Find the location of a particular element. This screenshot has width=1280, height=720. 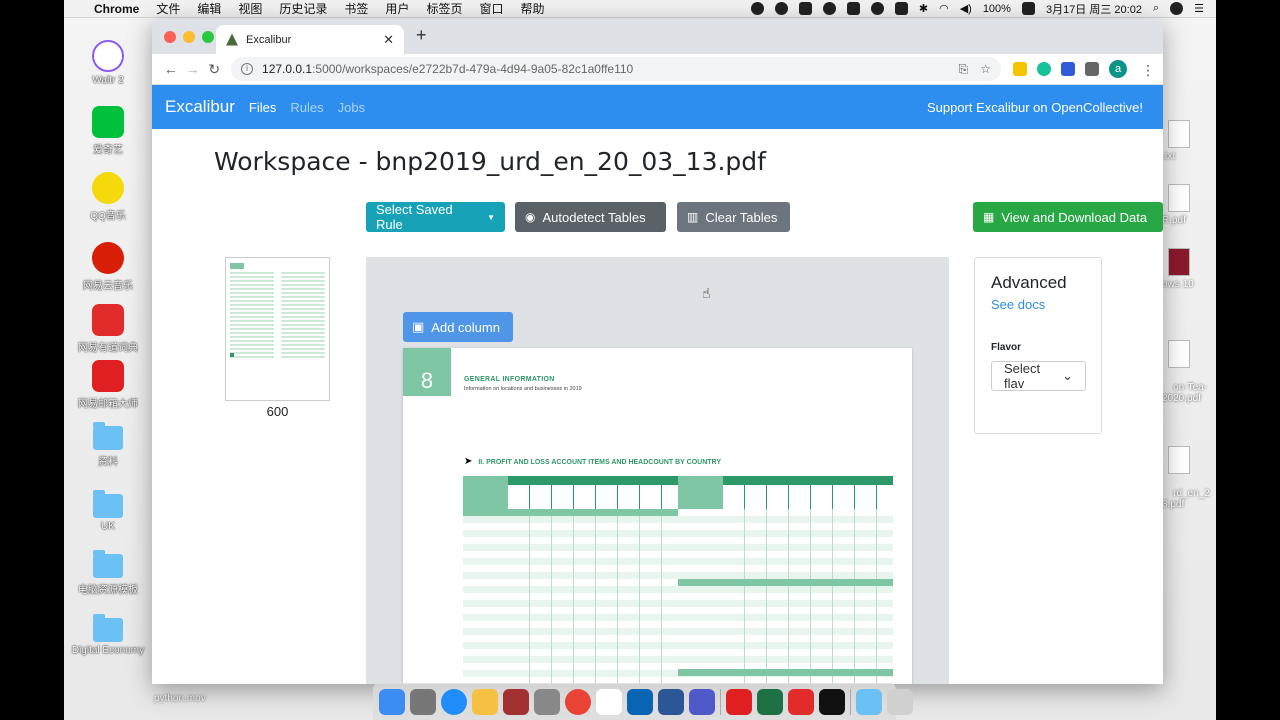

youdao-tray-icon is located at coordinates (805, 8).